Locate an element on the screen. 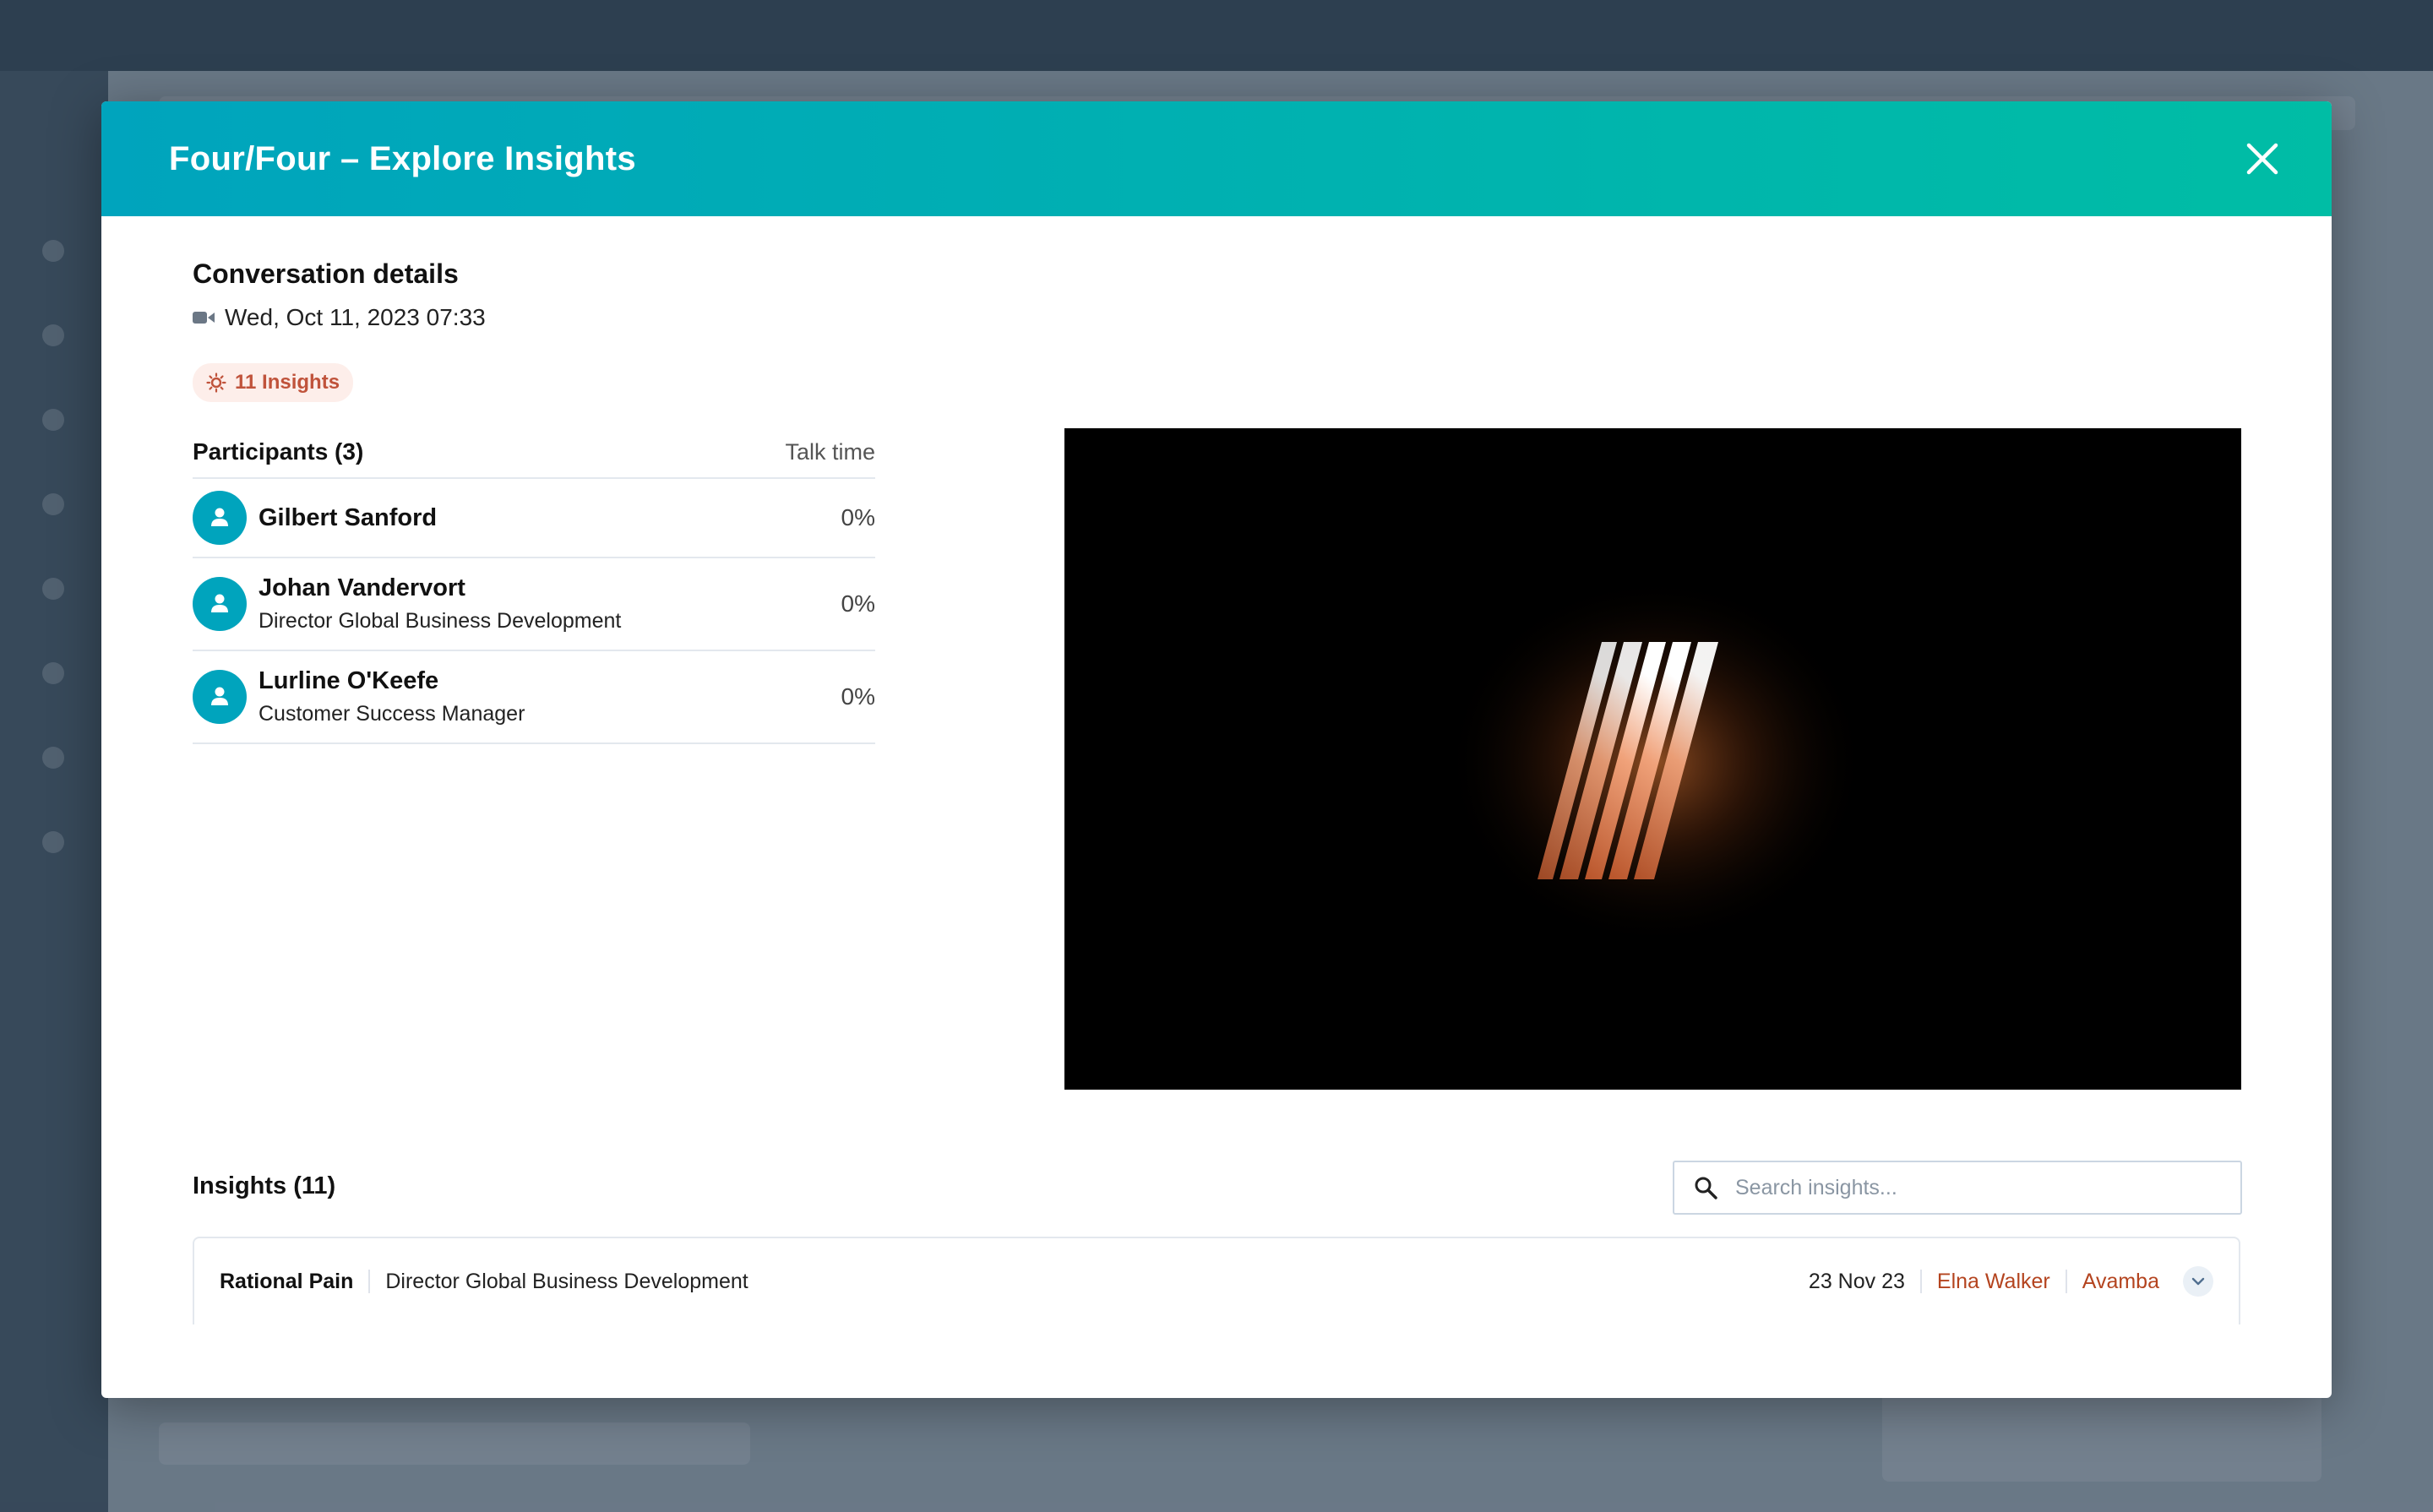 This screenshot has width=2433, height=1512. insight-role: Director Global Business Development is located at coordinates (567, 1281).